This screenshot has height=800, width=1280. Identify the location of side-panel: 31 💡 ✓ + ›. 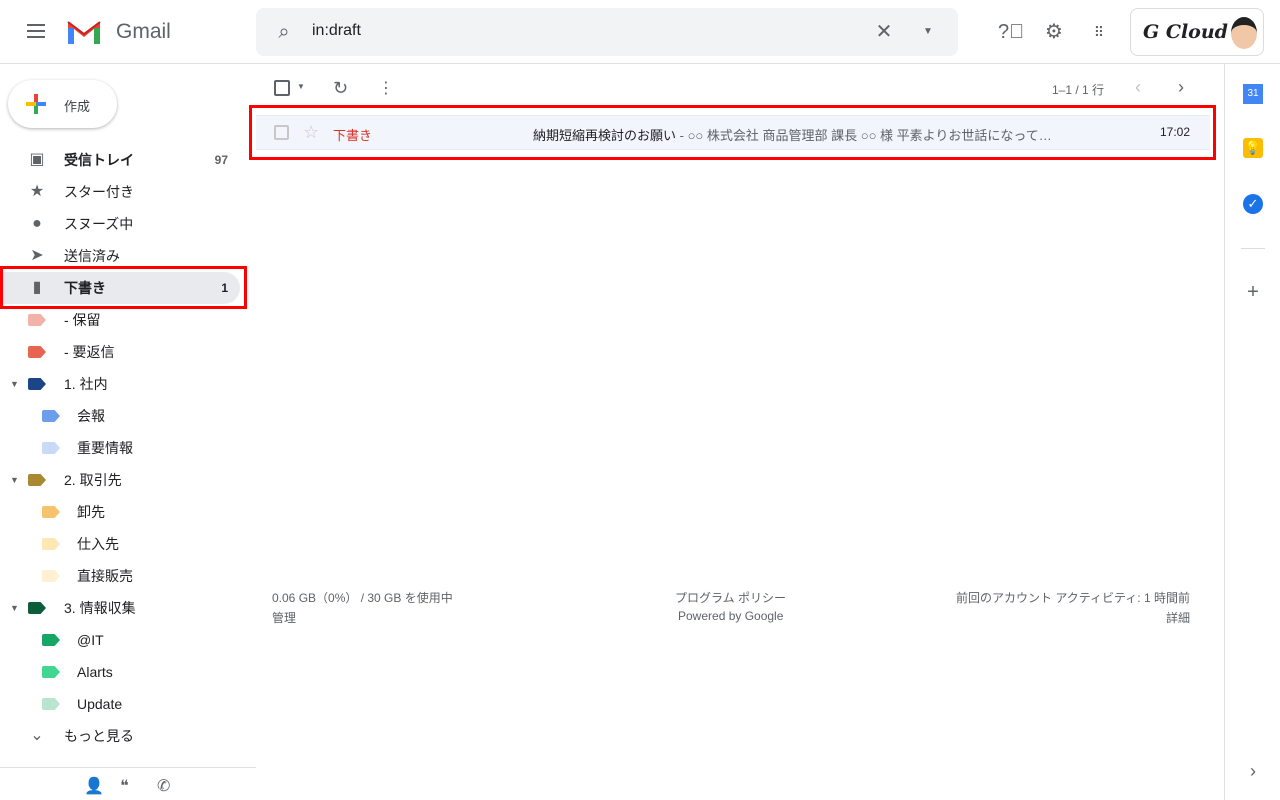
(1252, 432).